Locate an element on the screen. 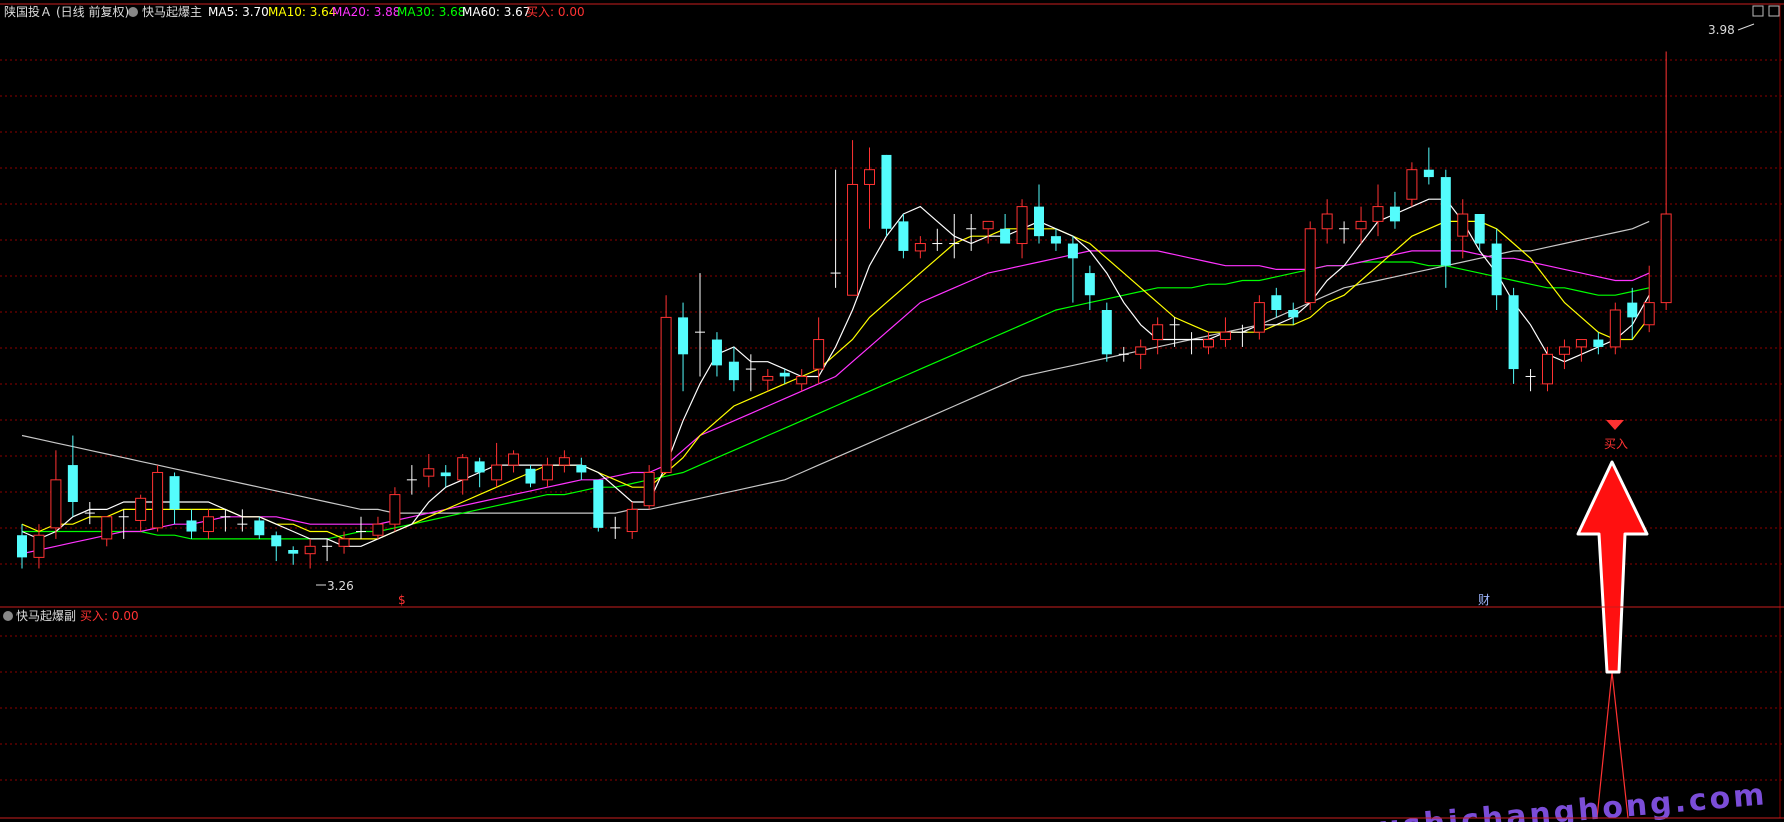  sub-indicator-name: 快马起爆副 is located at coordinates (46, 616).